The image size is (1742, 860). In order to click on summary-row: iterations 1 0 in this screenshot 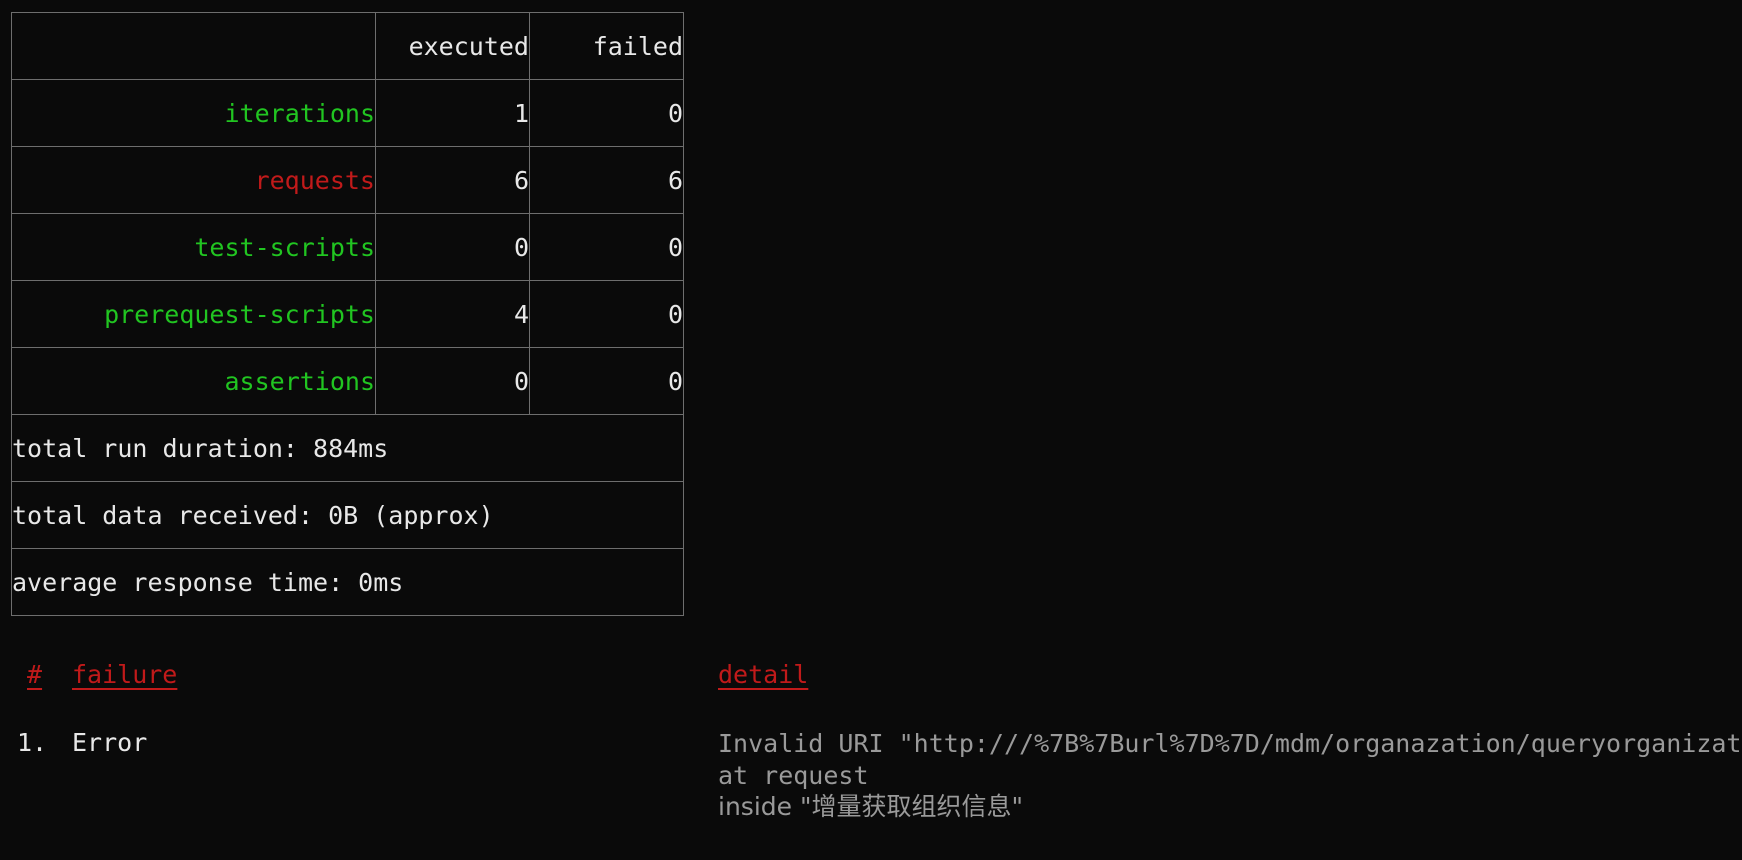, I will do `click(347, 113)`.